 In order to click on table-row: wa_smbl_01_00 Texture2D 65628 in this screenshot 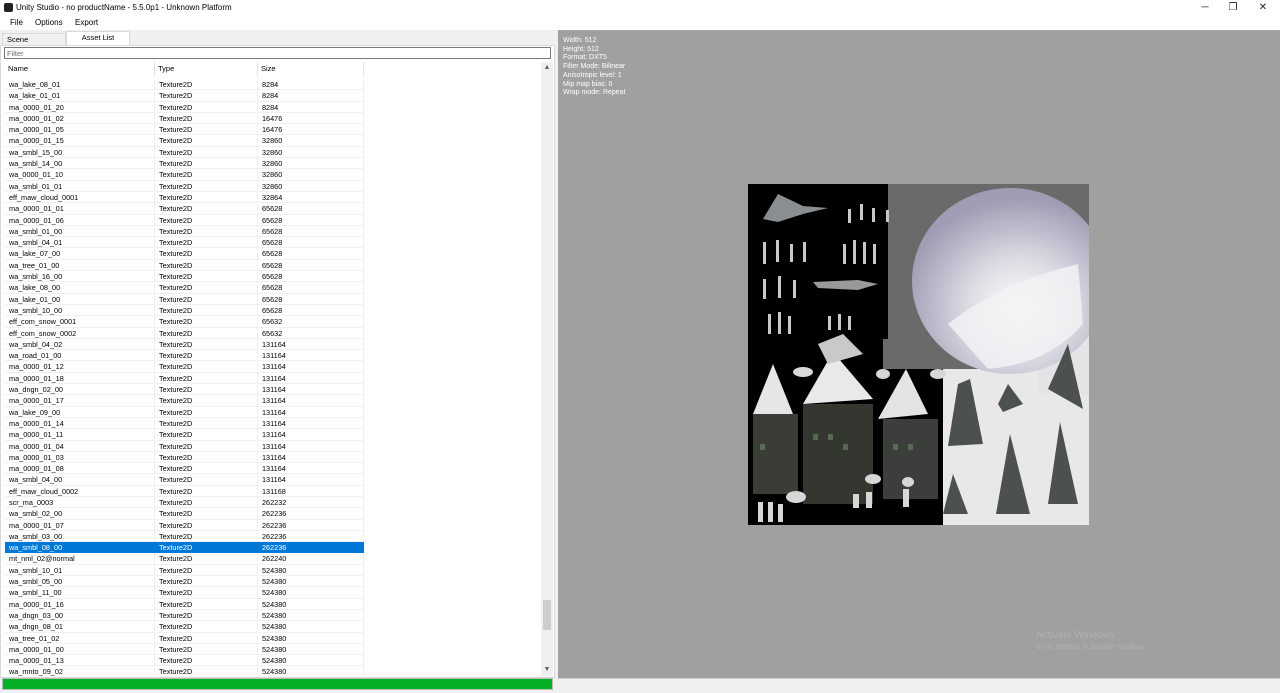, I will do `click(273, 231)`.